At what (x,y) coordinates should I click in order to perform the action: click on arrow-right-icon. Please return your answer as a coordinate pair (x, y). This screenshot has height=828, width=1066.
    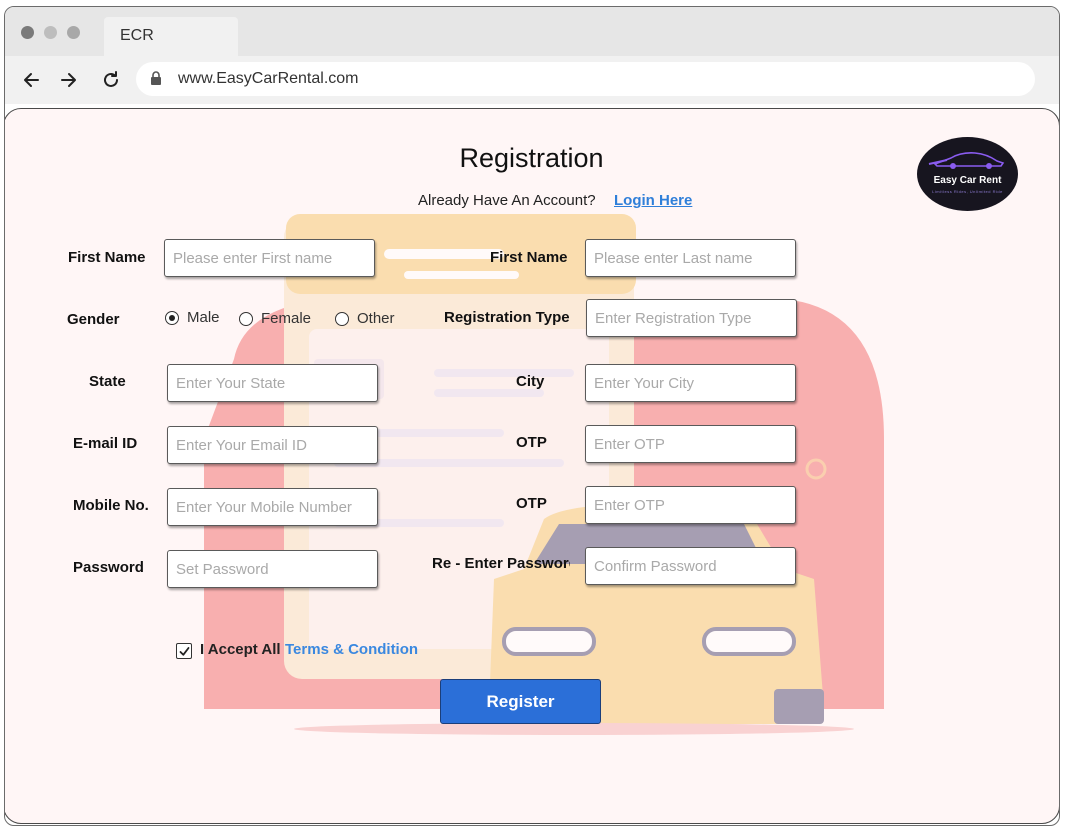
    Looking at the image, I should click on (68, 80).